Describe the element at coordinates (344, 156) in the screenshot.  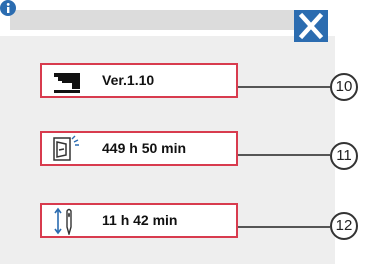
I see `callout-number: 11` at that location.